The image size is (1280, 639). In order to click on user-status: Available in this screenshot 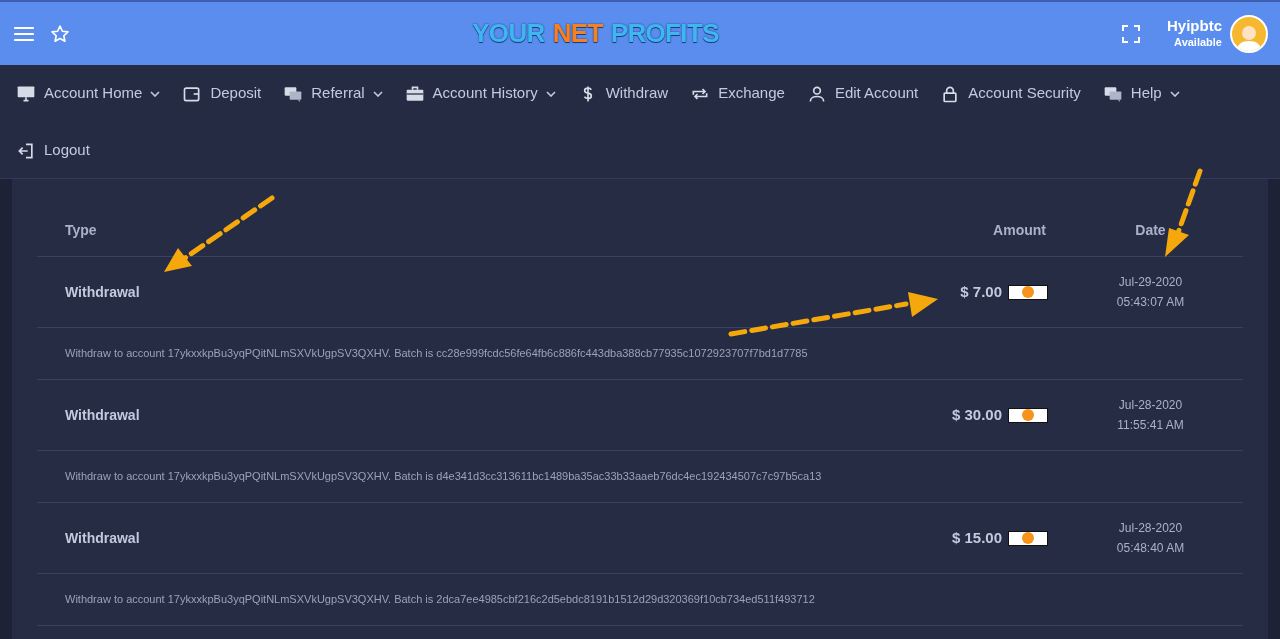, I will do `click(1198, 43)`.